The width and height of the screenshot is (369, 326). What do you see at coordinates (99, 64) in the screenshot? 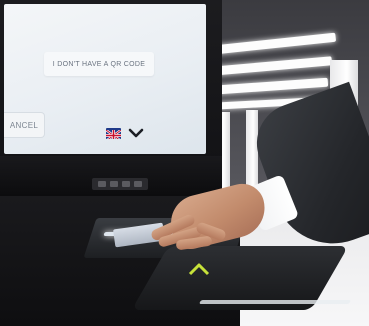
I see `no-qr-code-button: I DON'T HAVE A QR CODE` at bounding box center [99, 64].